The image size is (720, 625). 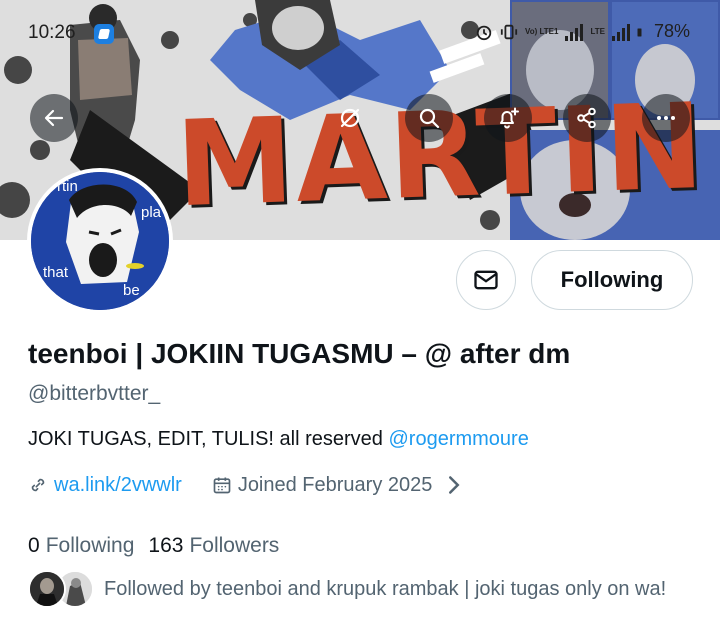 What do you see at coordinates (67, 186) in the screenshot?
I see `avatar-word-1: rtin` at bounding box center [67, 186].